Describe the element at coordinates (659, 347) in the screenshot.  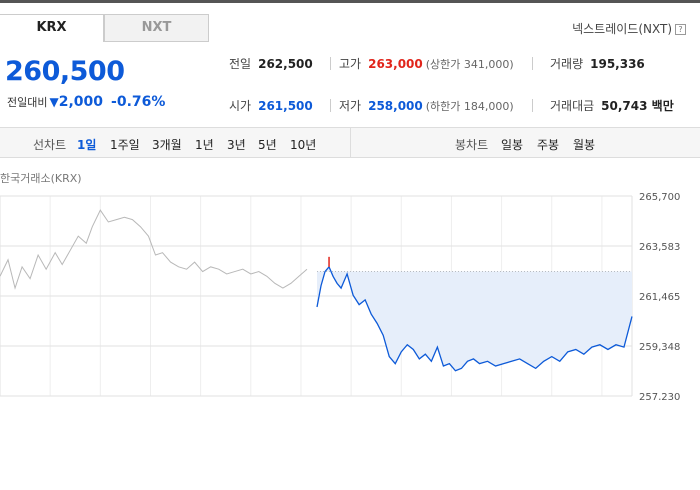
I see `y-tick-label: 259,348` at that location.